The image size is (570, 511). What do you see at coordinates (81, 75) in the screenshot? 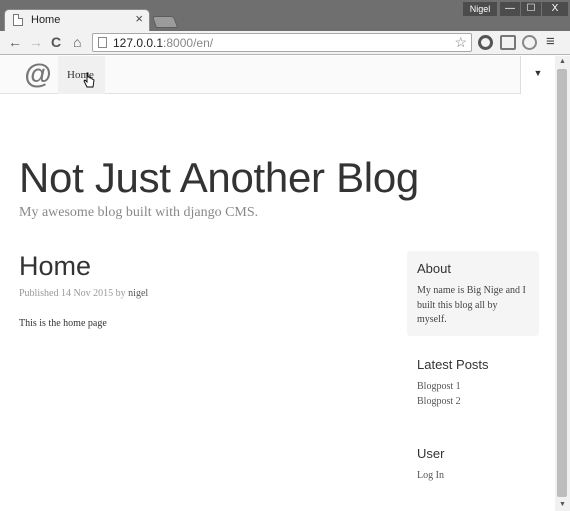
I see `cms-menu-home: Home` at bounding box center [81, 75].